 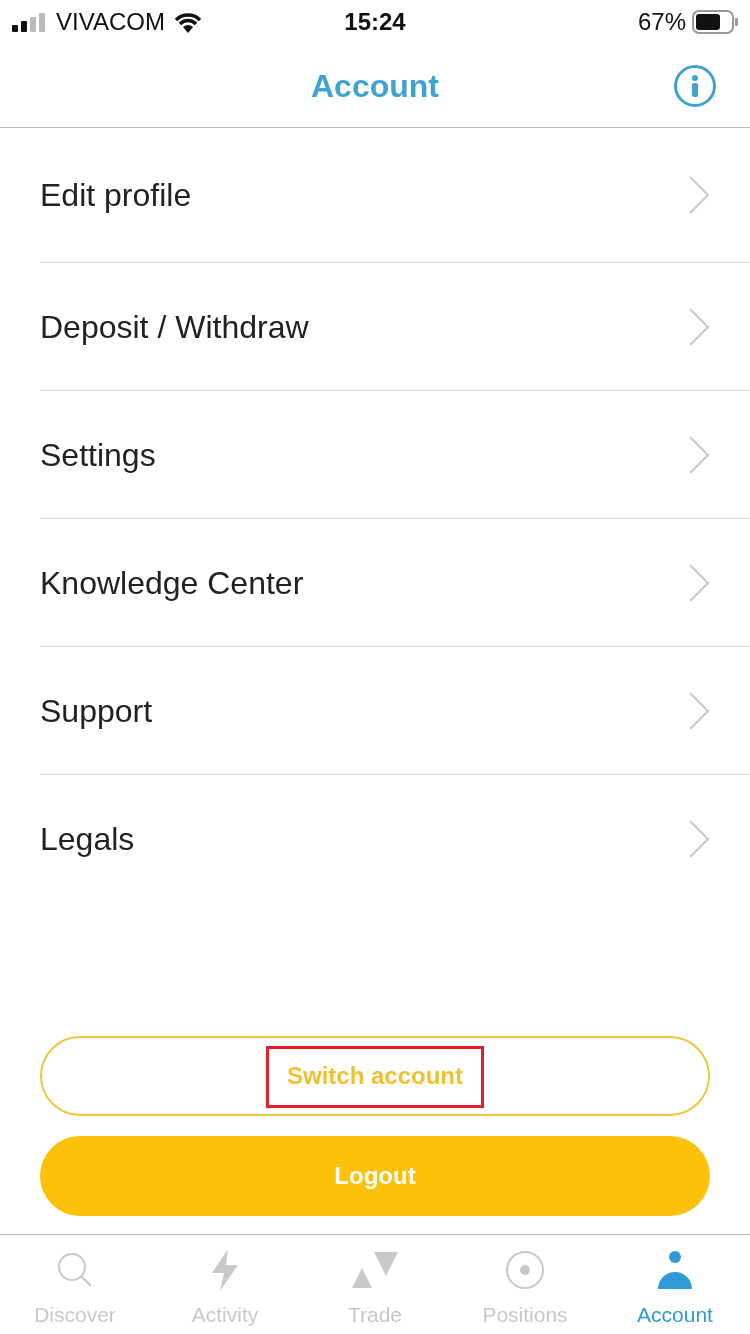 I want to click on tab-item: Account, so click(x=675, y=1284).